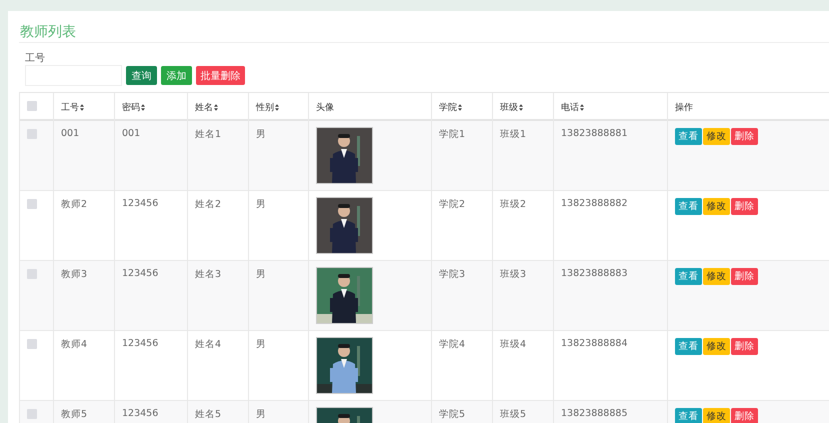 The height and width of the screenshot is (423, 829). What do you see at coordinates (594, 133) in the screenshot?
I see `table-cell: 13823888881` at bounding box center [594, 133].